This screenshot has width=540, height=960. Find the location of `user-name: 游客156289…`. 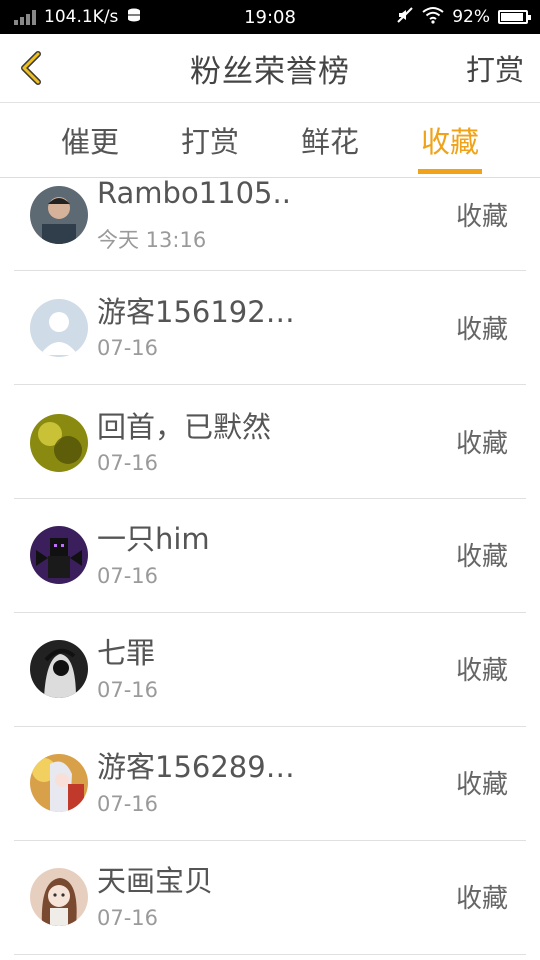

user-name: 游客156289… is located at coordinates (196, 767).